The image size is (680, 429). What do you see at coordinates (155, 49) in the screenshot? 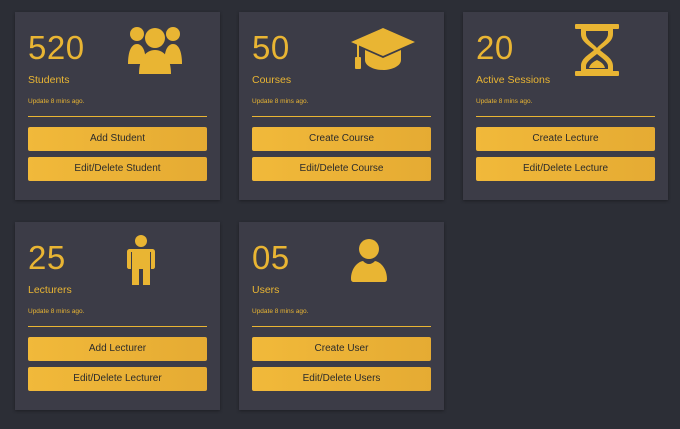
I see `users-group-icon` at bounding box center [155, 49].